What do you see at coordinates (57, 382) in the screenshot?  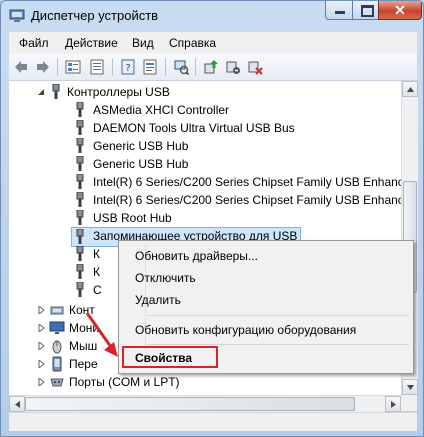 I see `port-icon` at bounding box center [57, 382].